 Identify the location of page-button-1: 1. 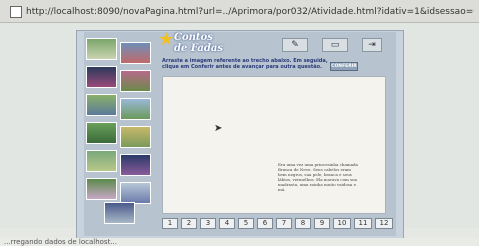
(170, 223).